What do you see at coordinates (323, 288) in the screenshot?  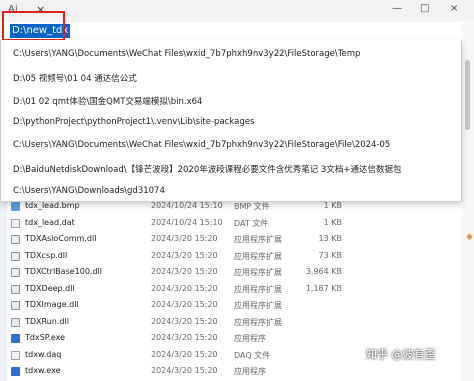 I see `file-size: 1,187 KB` at bounding box center [323, 288].